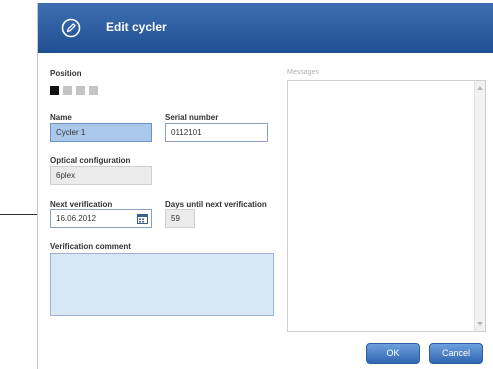  I want to click on next-verification-date-field: 16.06.2012, so click(101, 218).